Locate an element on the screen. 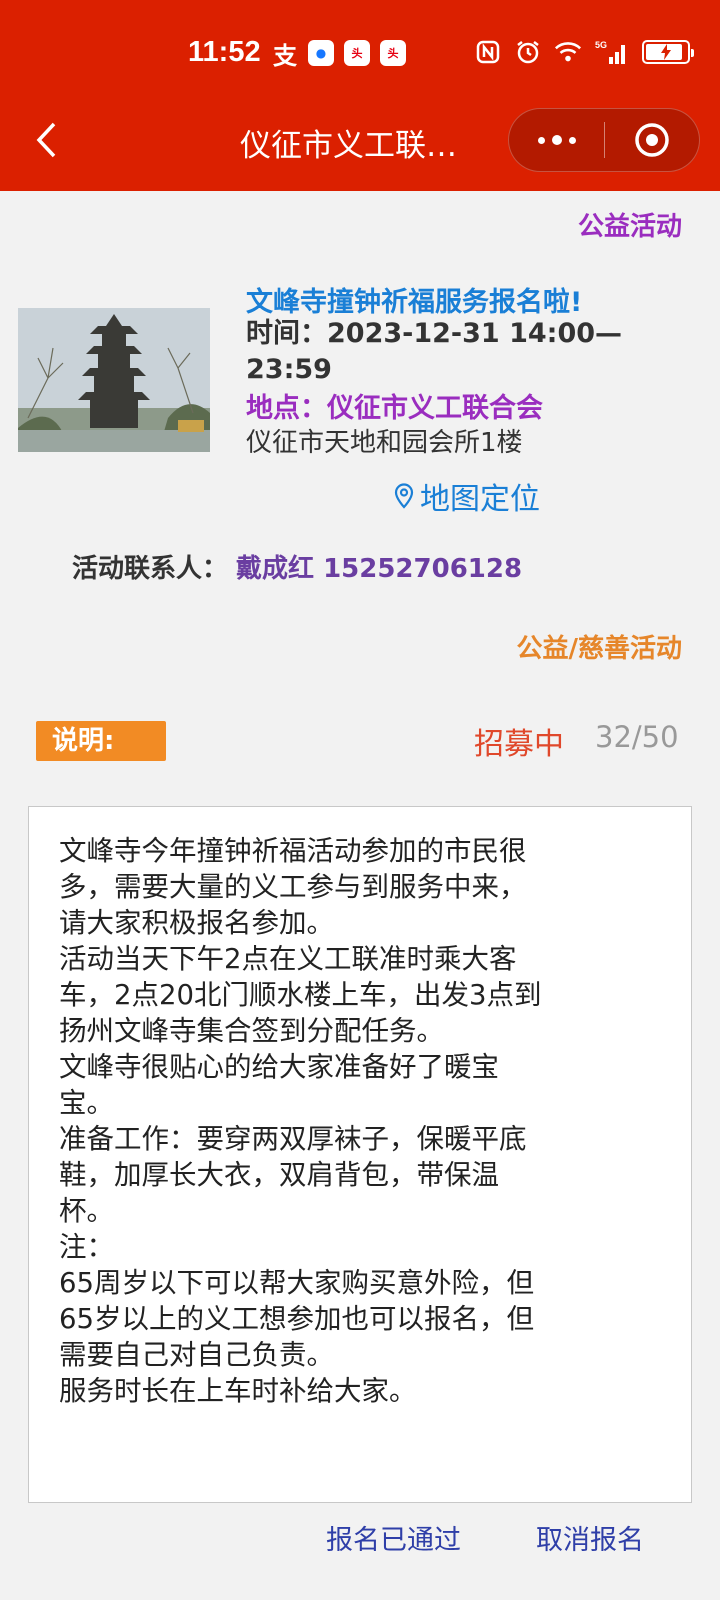  description-line: 请大家积极报名参加。 is located at coordinates (196, 923).